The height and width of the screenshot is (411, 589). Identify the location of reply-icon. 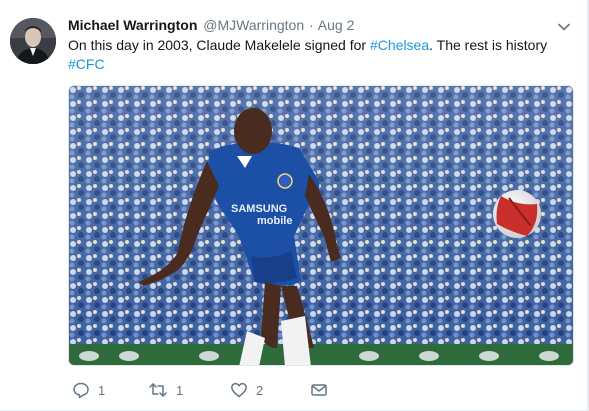
(81, 390).